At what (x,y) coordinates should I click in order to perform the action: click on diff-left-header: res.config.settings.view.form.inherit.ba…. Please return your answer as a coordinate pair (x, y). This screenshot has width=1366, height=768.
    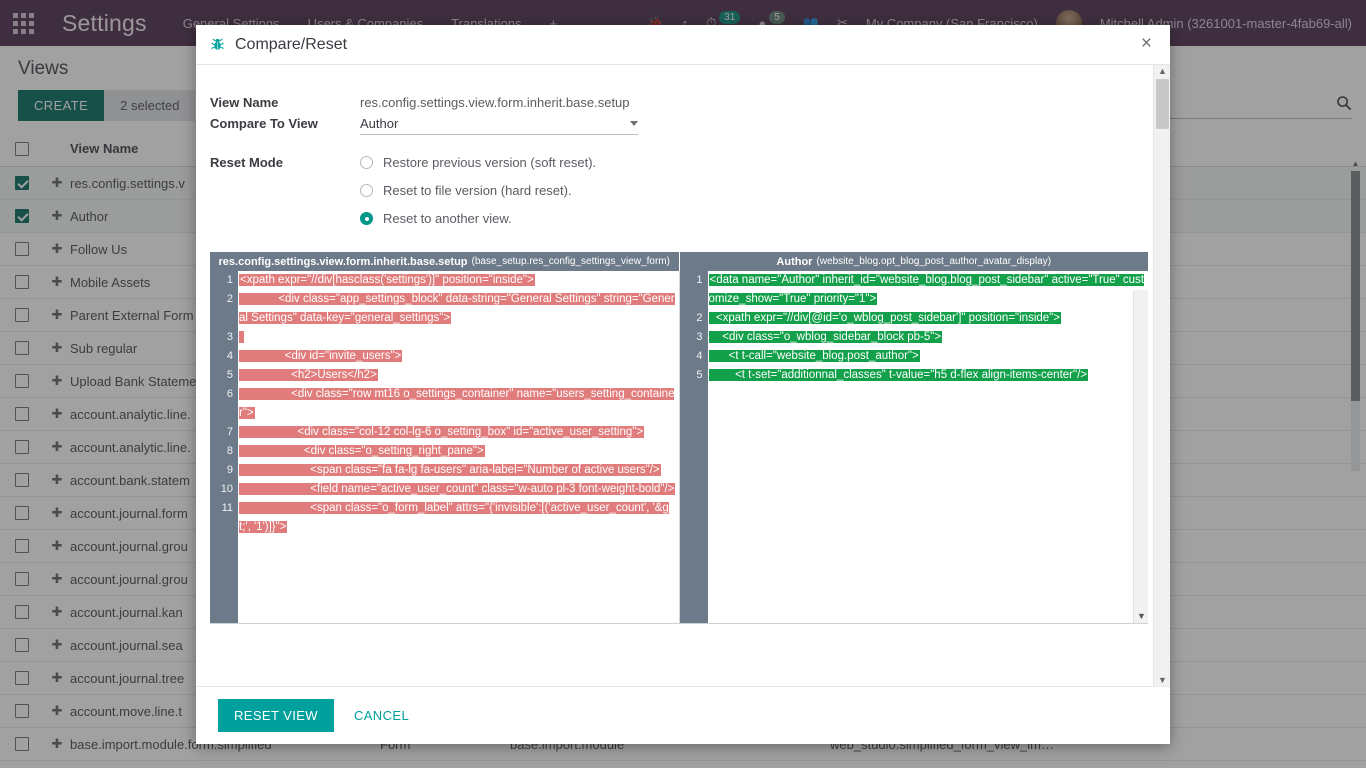
    Looking at the image, I should click on (444, 261).